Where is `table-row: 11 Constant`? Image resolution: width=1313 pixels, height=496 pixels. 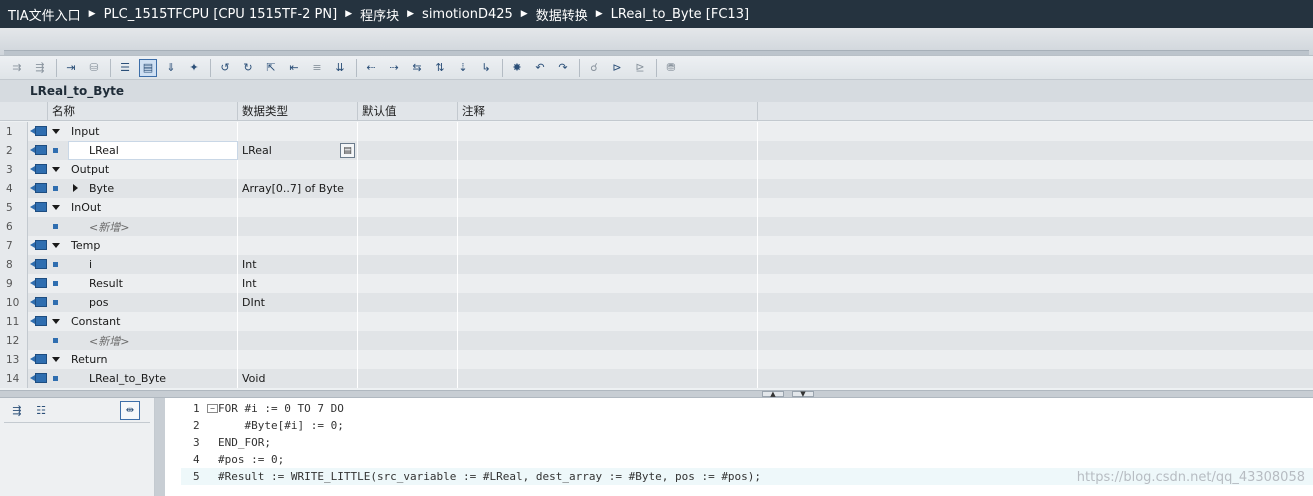 table-row: 11 Constant is located at coordinates (656, 321).